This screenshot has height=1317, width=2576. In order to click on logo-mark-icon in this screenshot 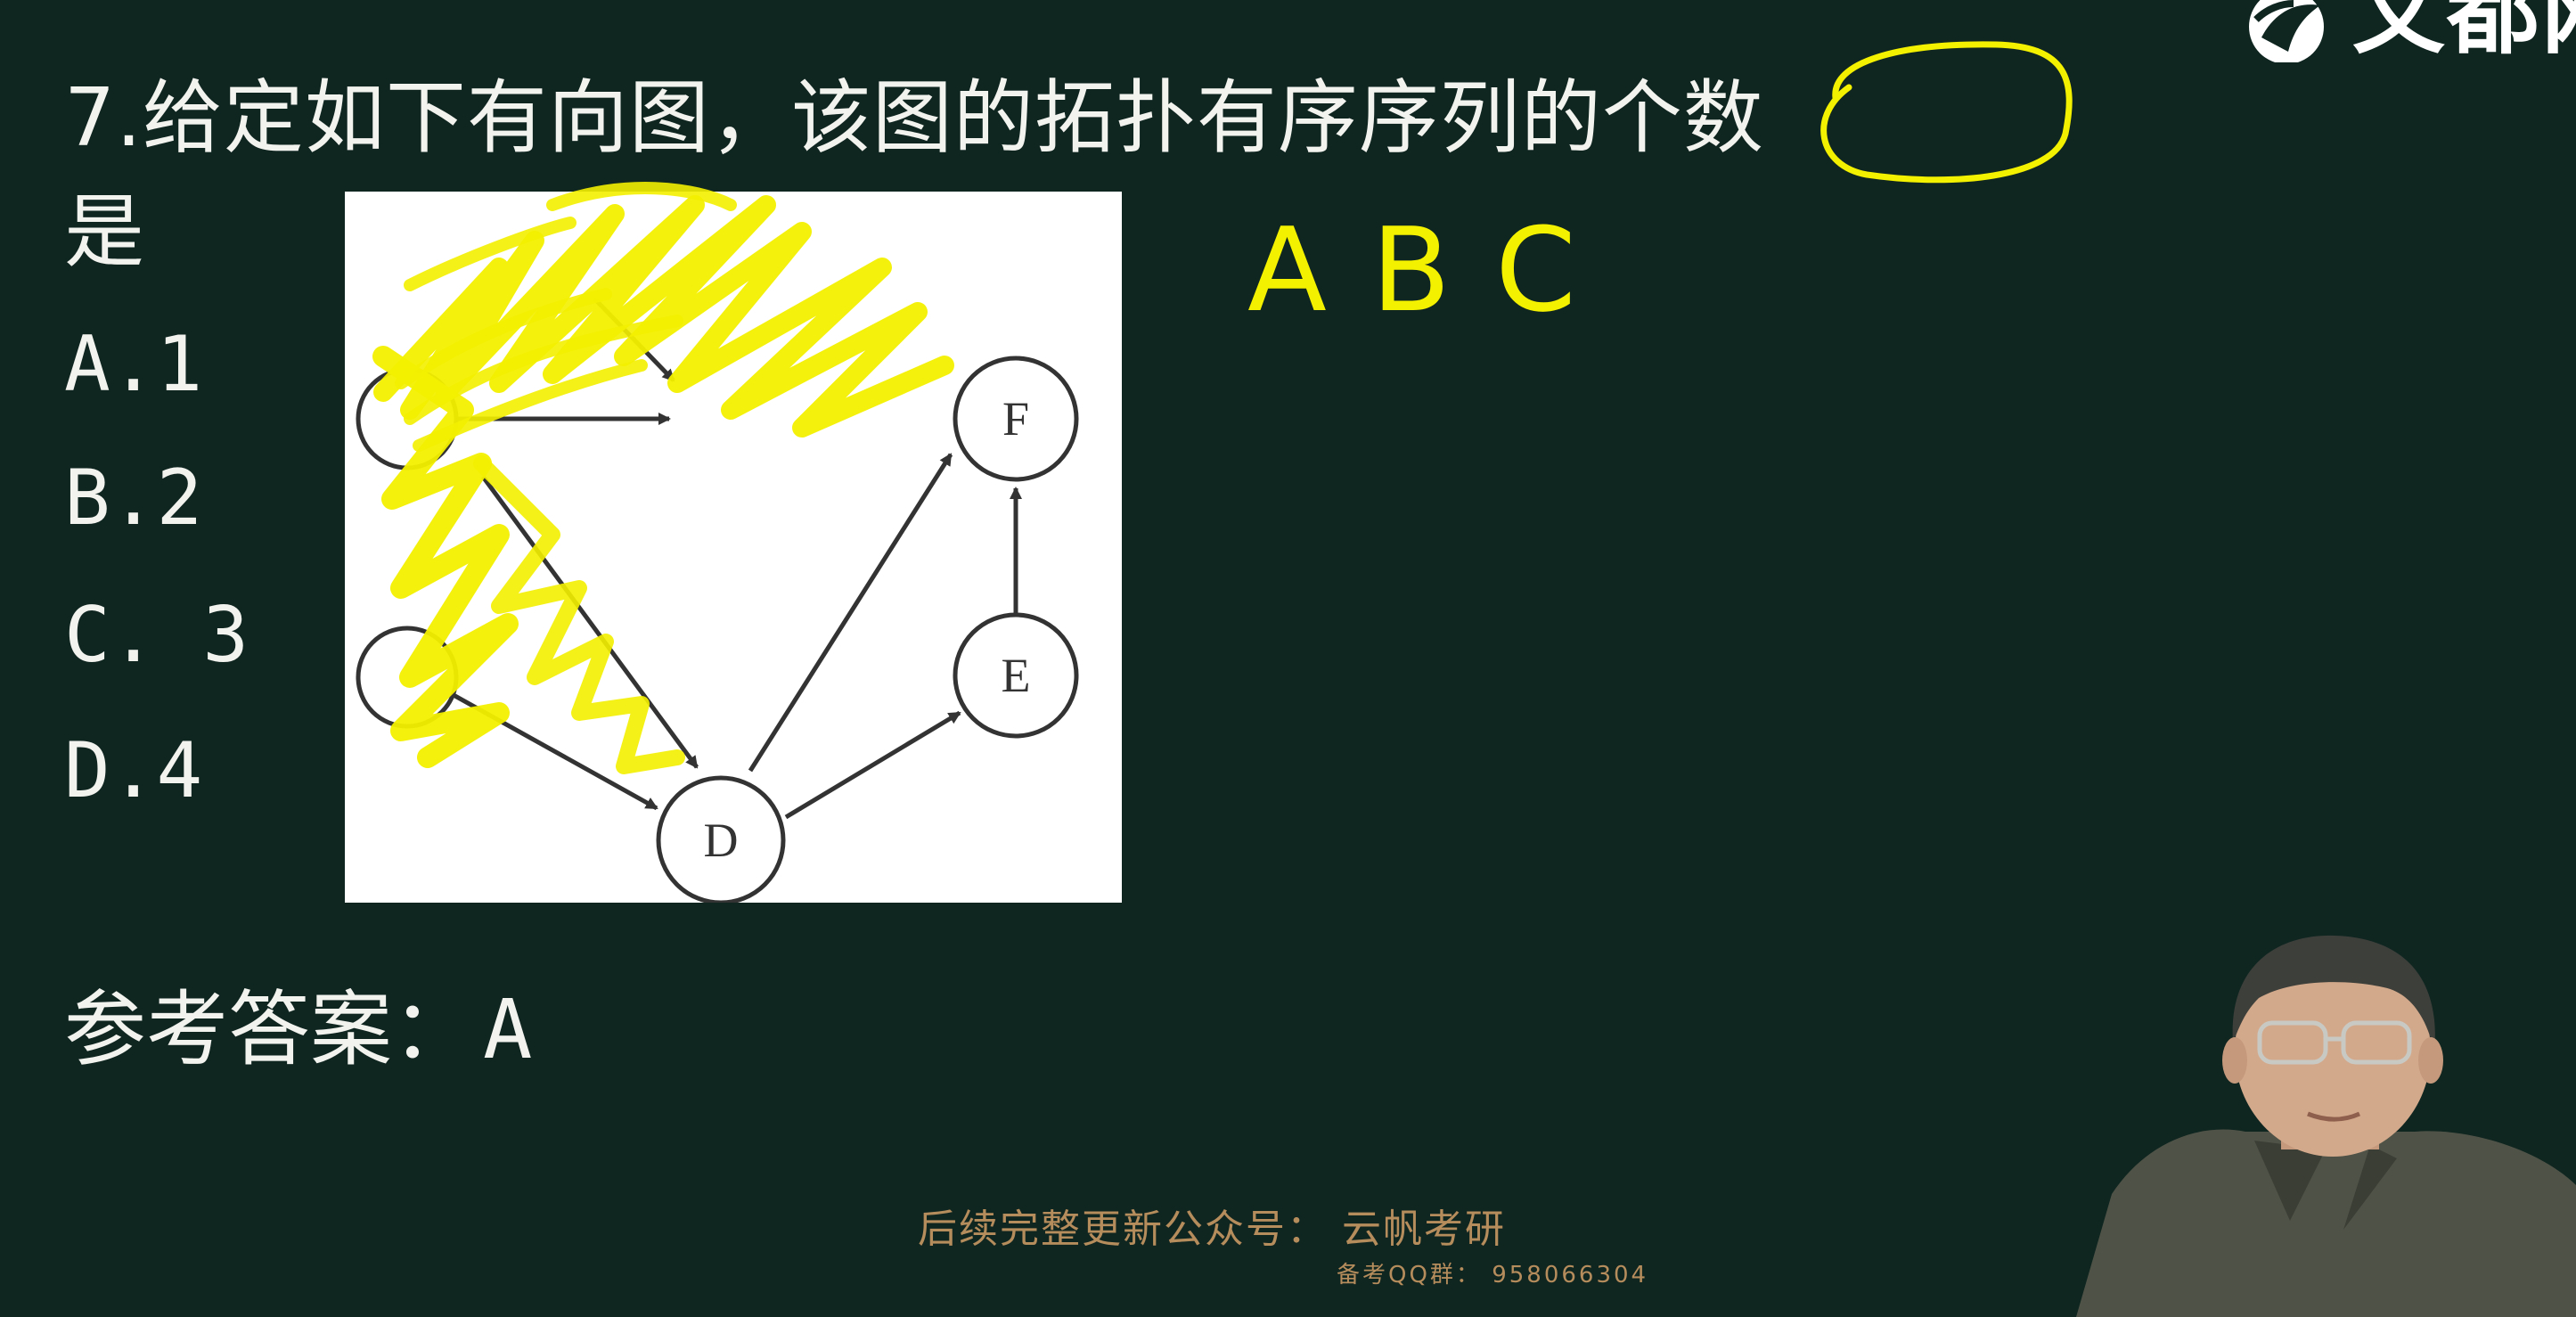, I will do `click(2286, 31)`.